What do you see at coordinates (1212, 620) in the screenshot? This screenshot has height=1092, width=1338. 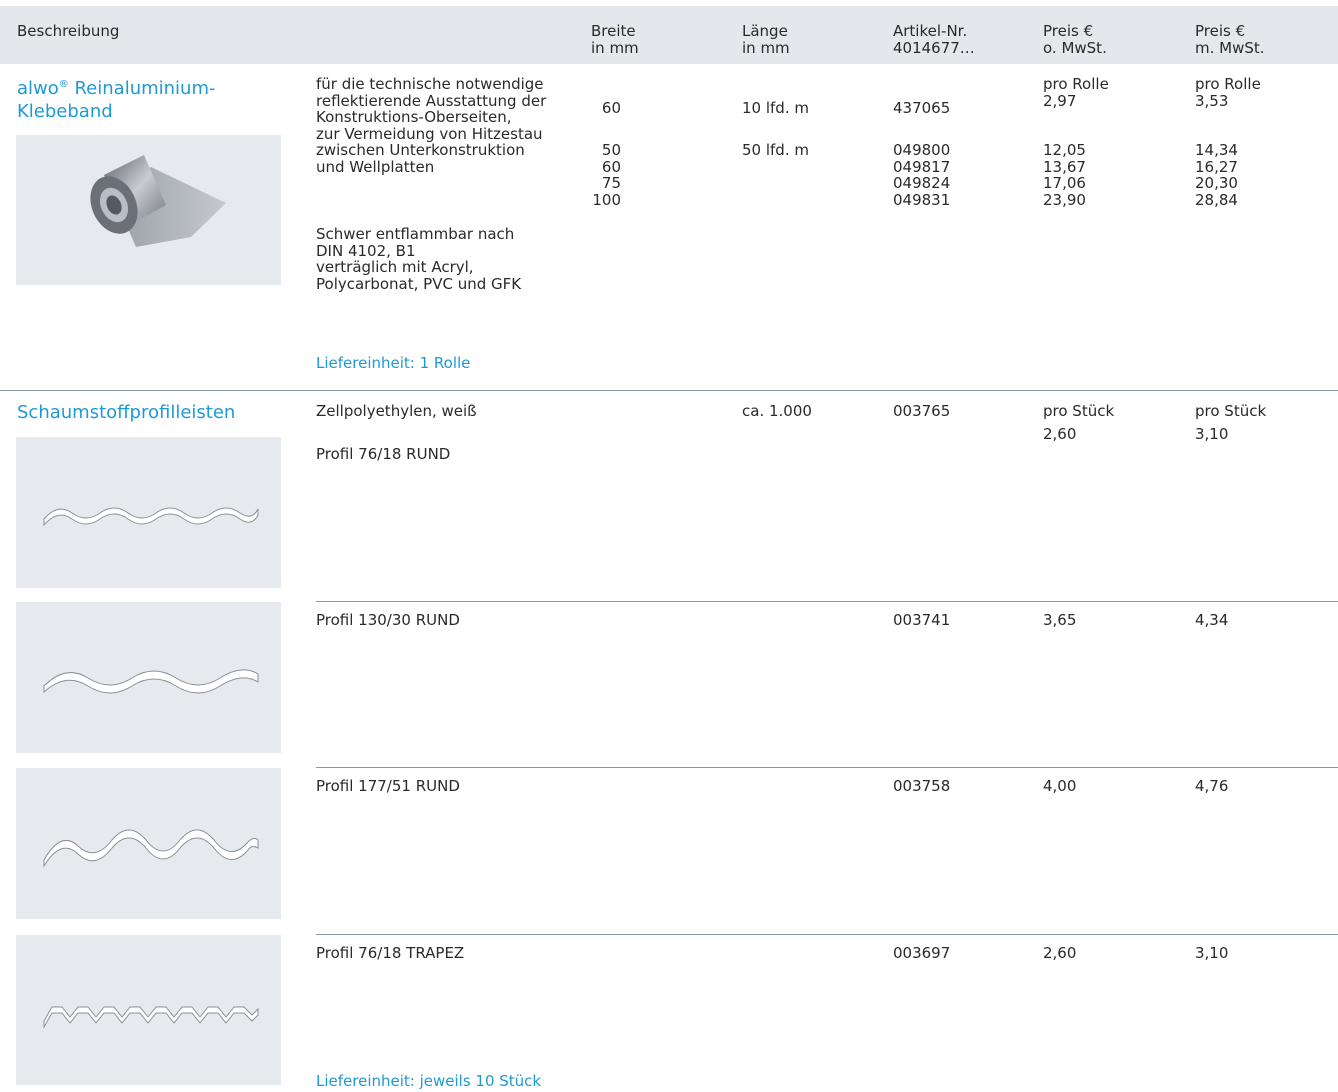 I see `preis-mit-mwst: 4,34` at bounding box center [1212, 620].